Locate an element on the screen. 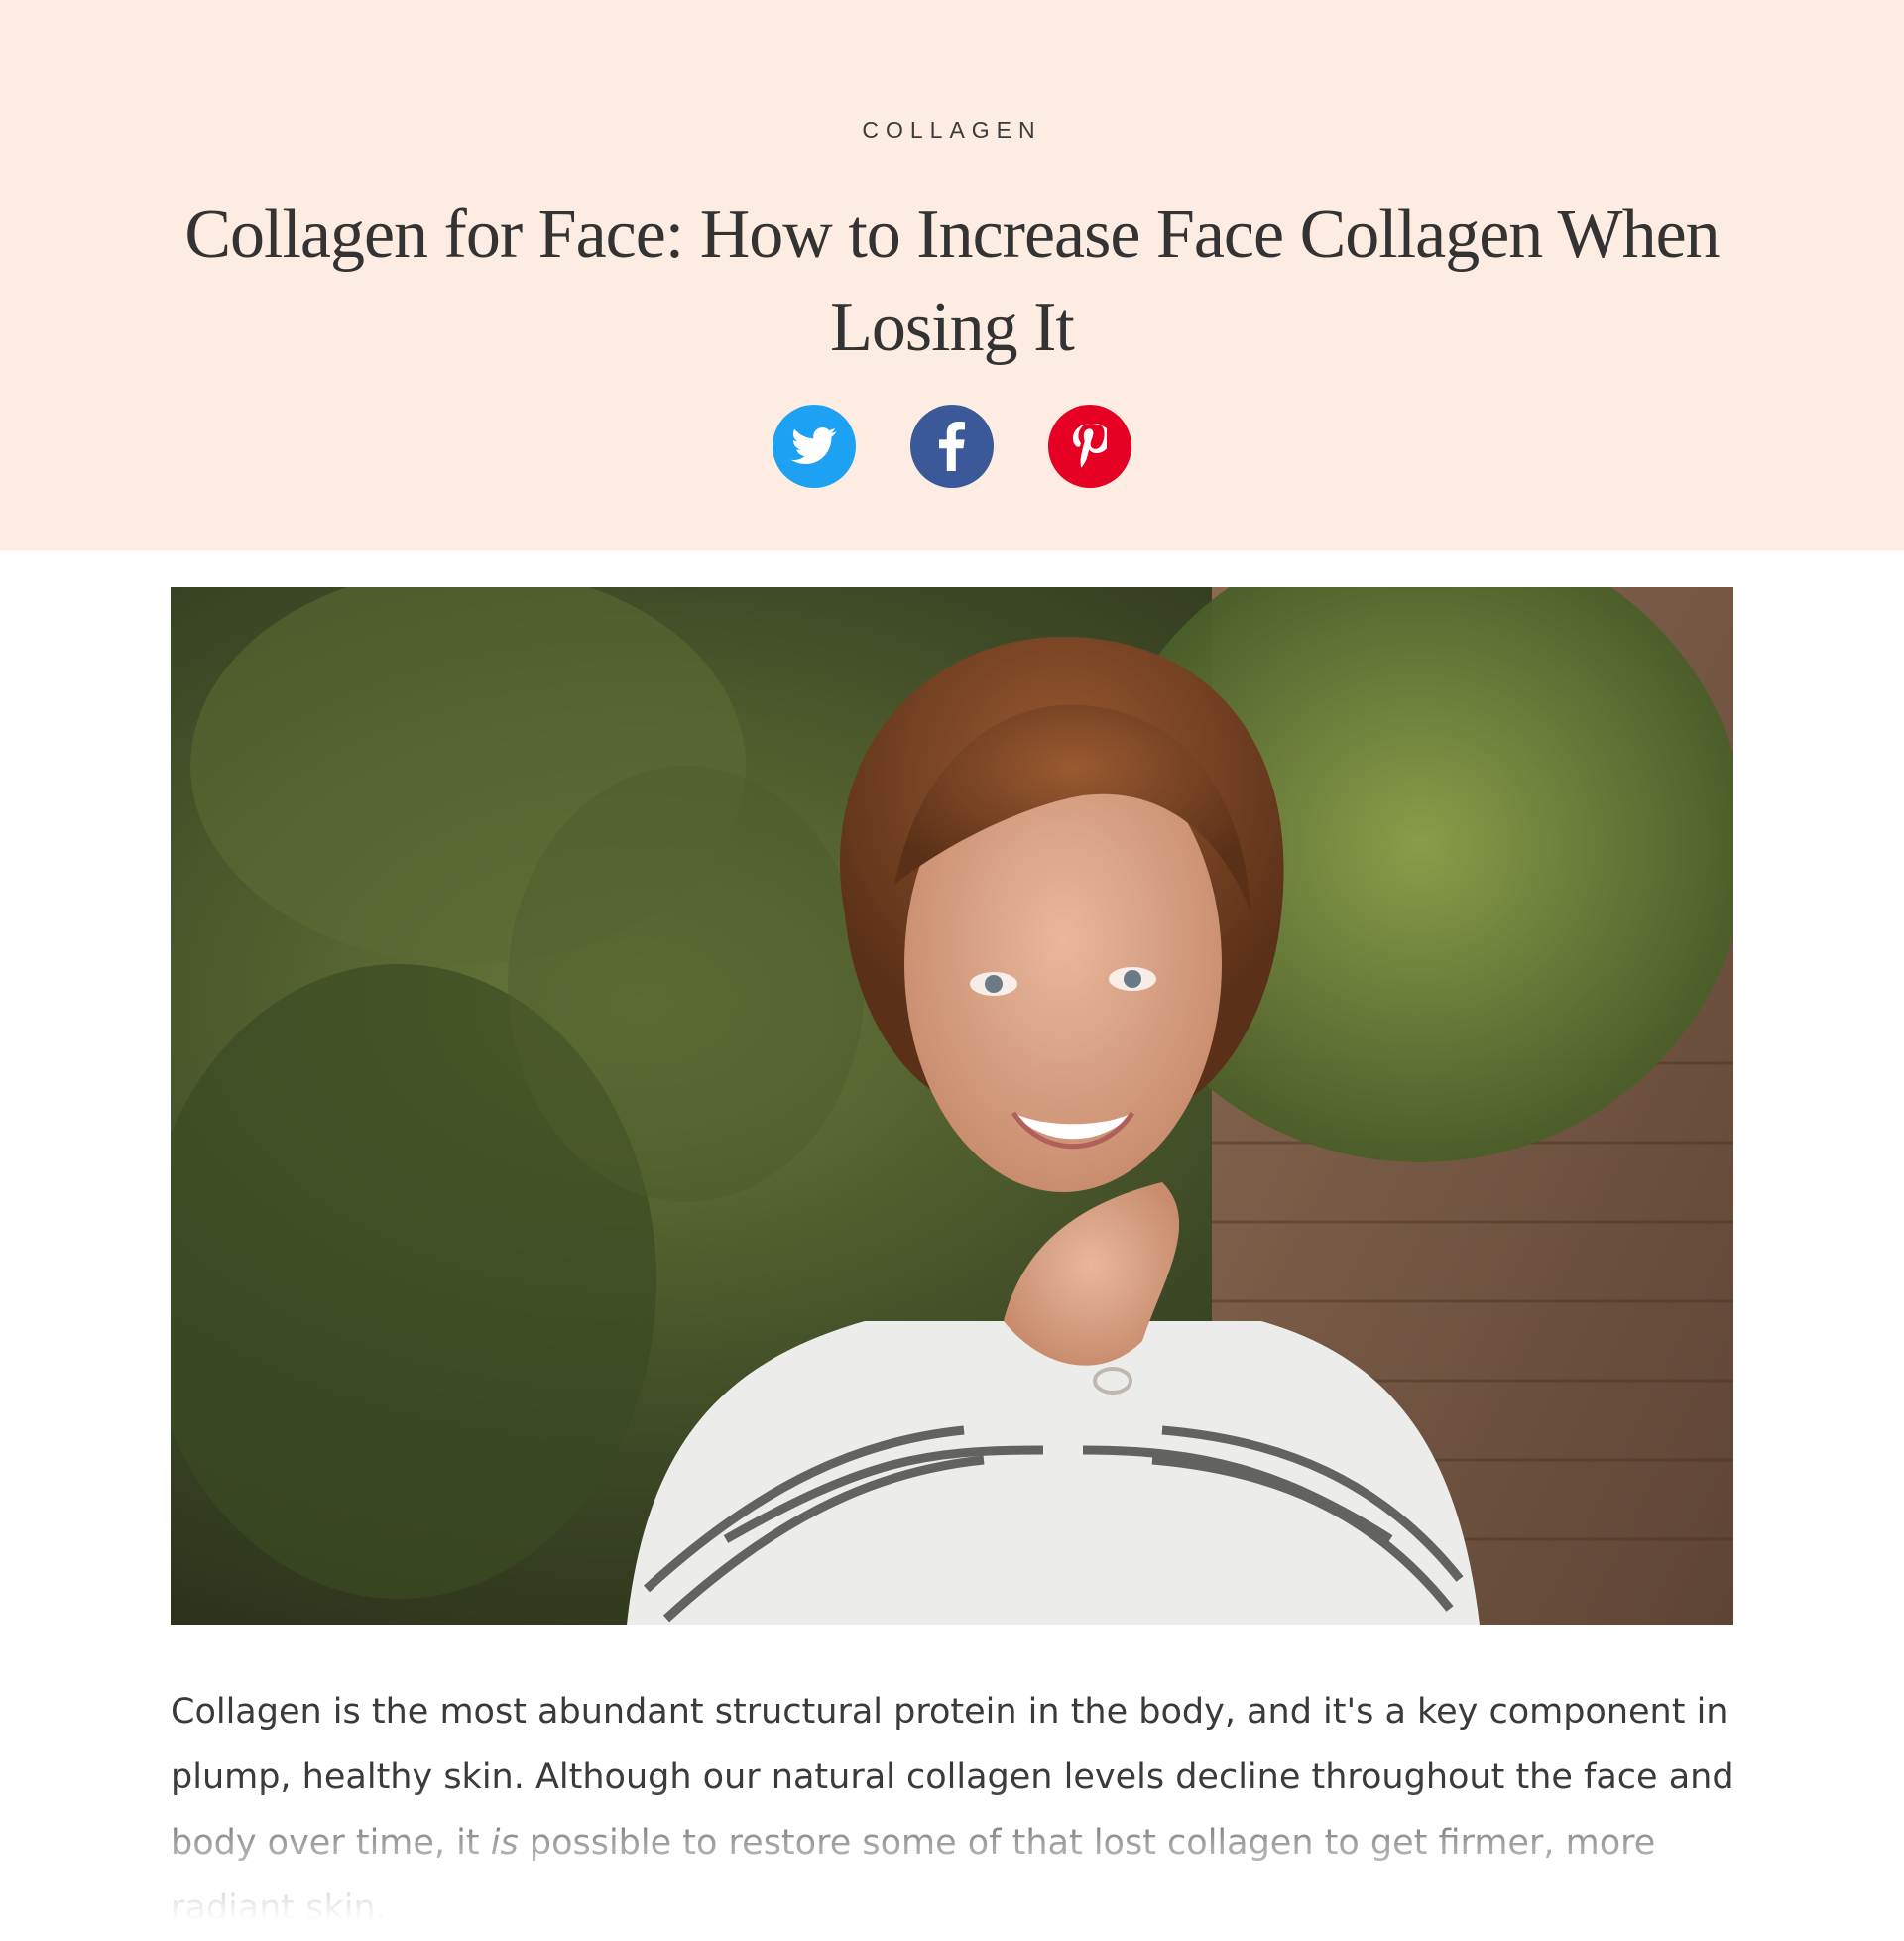  pinterest-share-button is located at coordinates (1089, 446).